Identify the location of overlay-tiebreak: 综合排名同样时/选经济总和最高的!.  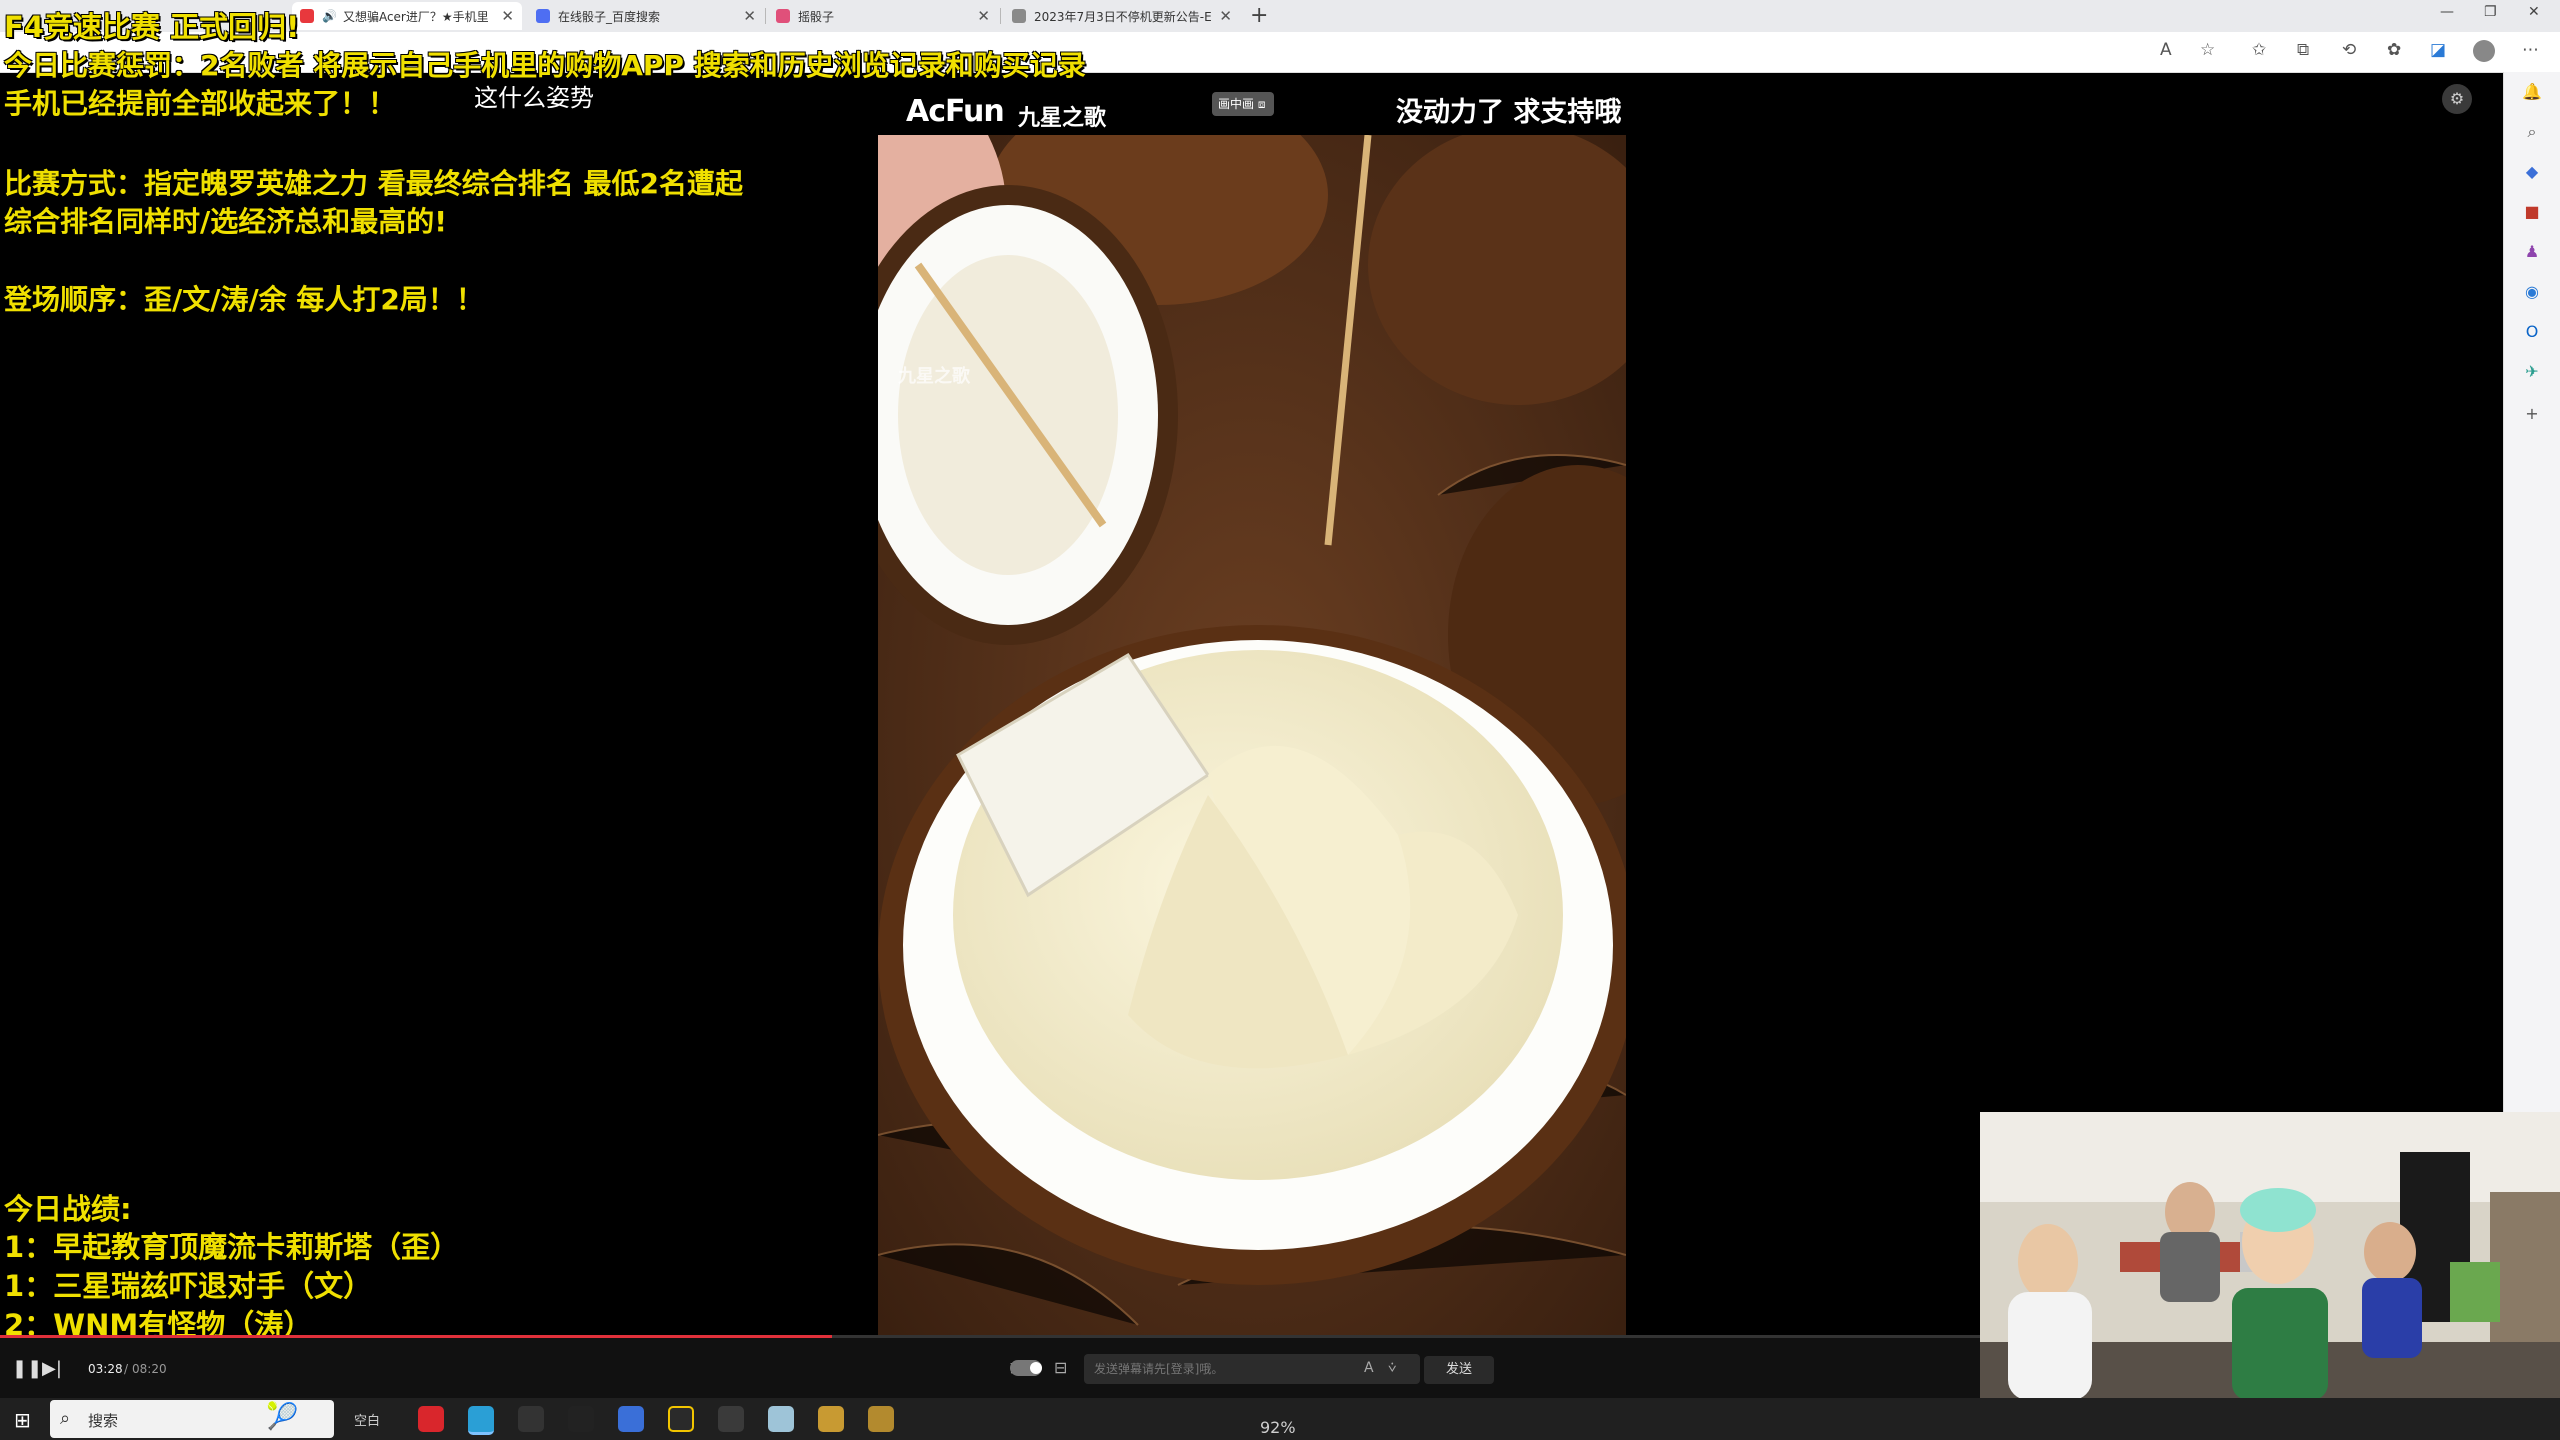
(225, 221).